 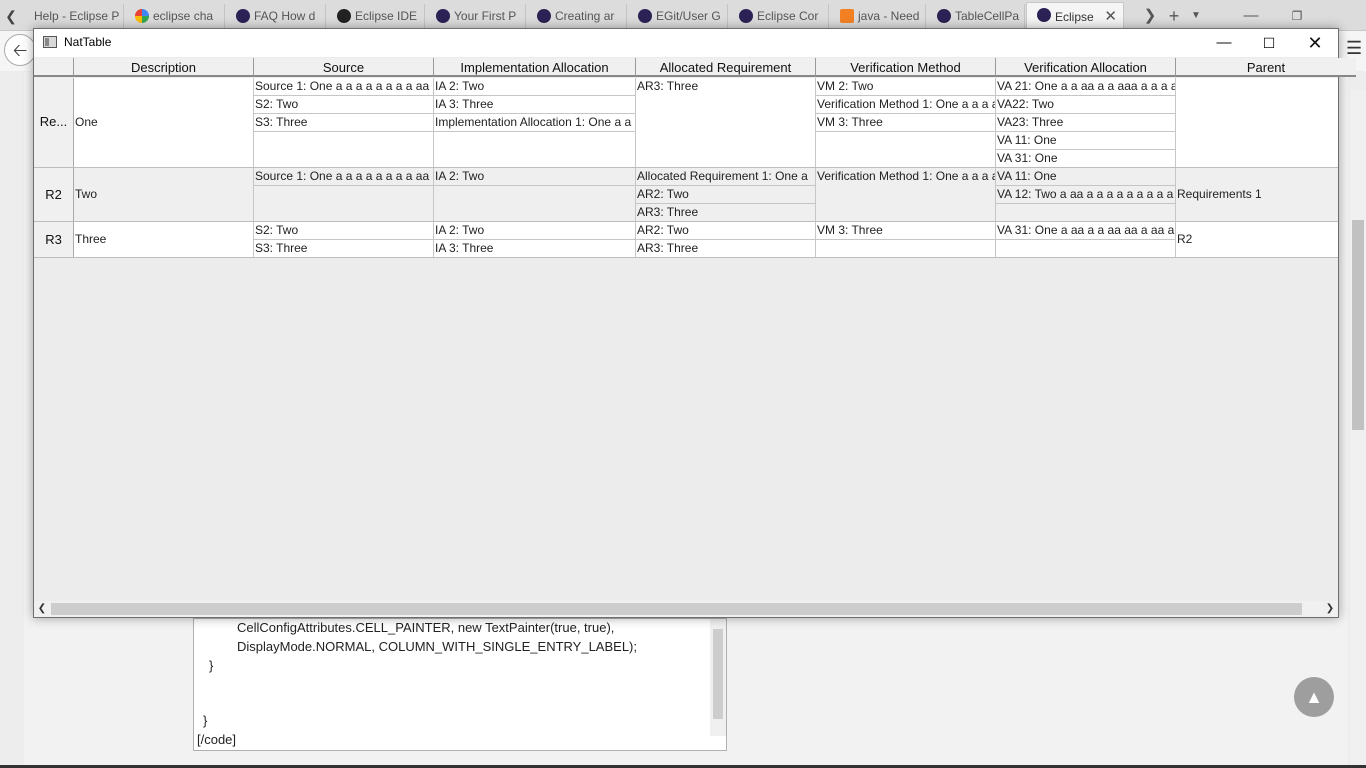 What do you see at coordinates (1085, 158) in the screenshot?
I see `sub-cell: VA 31: One` at bounding box center [1085, 158].